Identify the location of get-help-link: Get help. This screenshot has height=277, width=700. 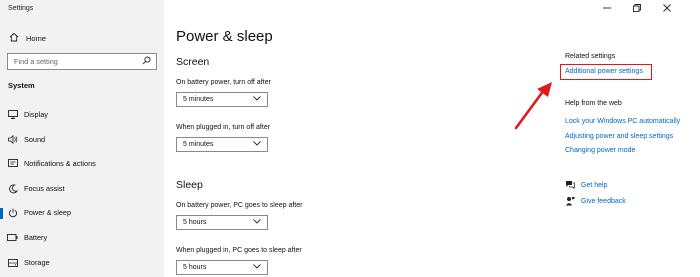
(594, 185).